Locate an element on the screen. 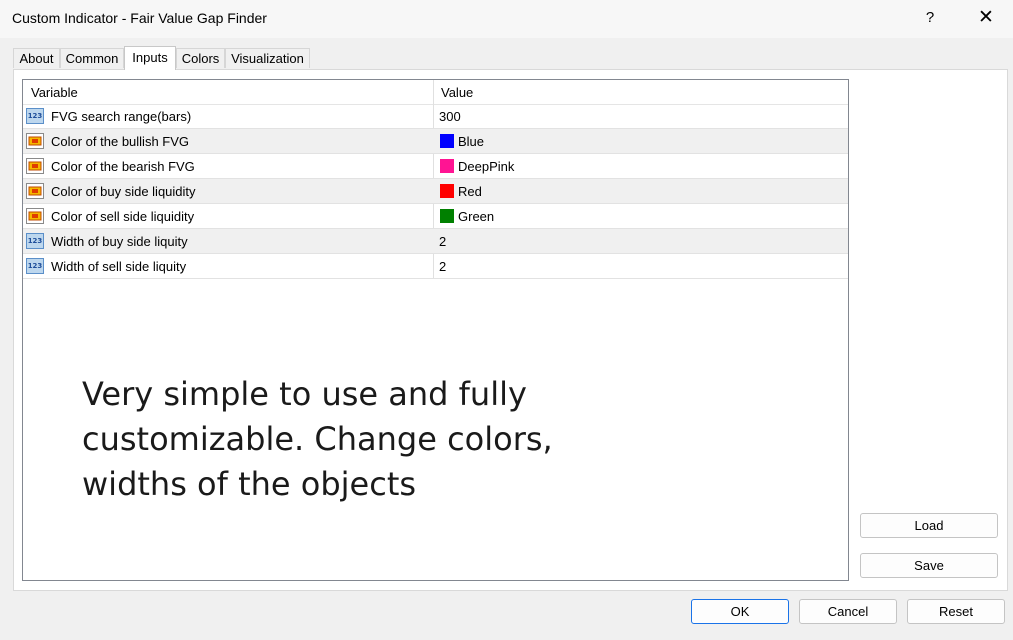 The width and height of the screenshot is (1013, 640). tab-visualization: Visualization is located at coordinates (267, 58).